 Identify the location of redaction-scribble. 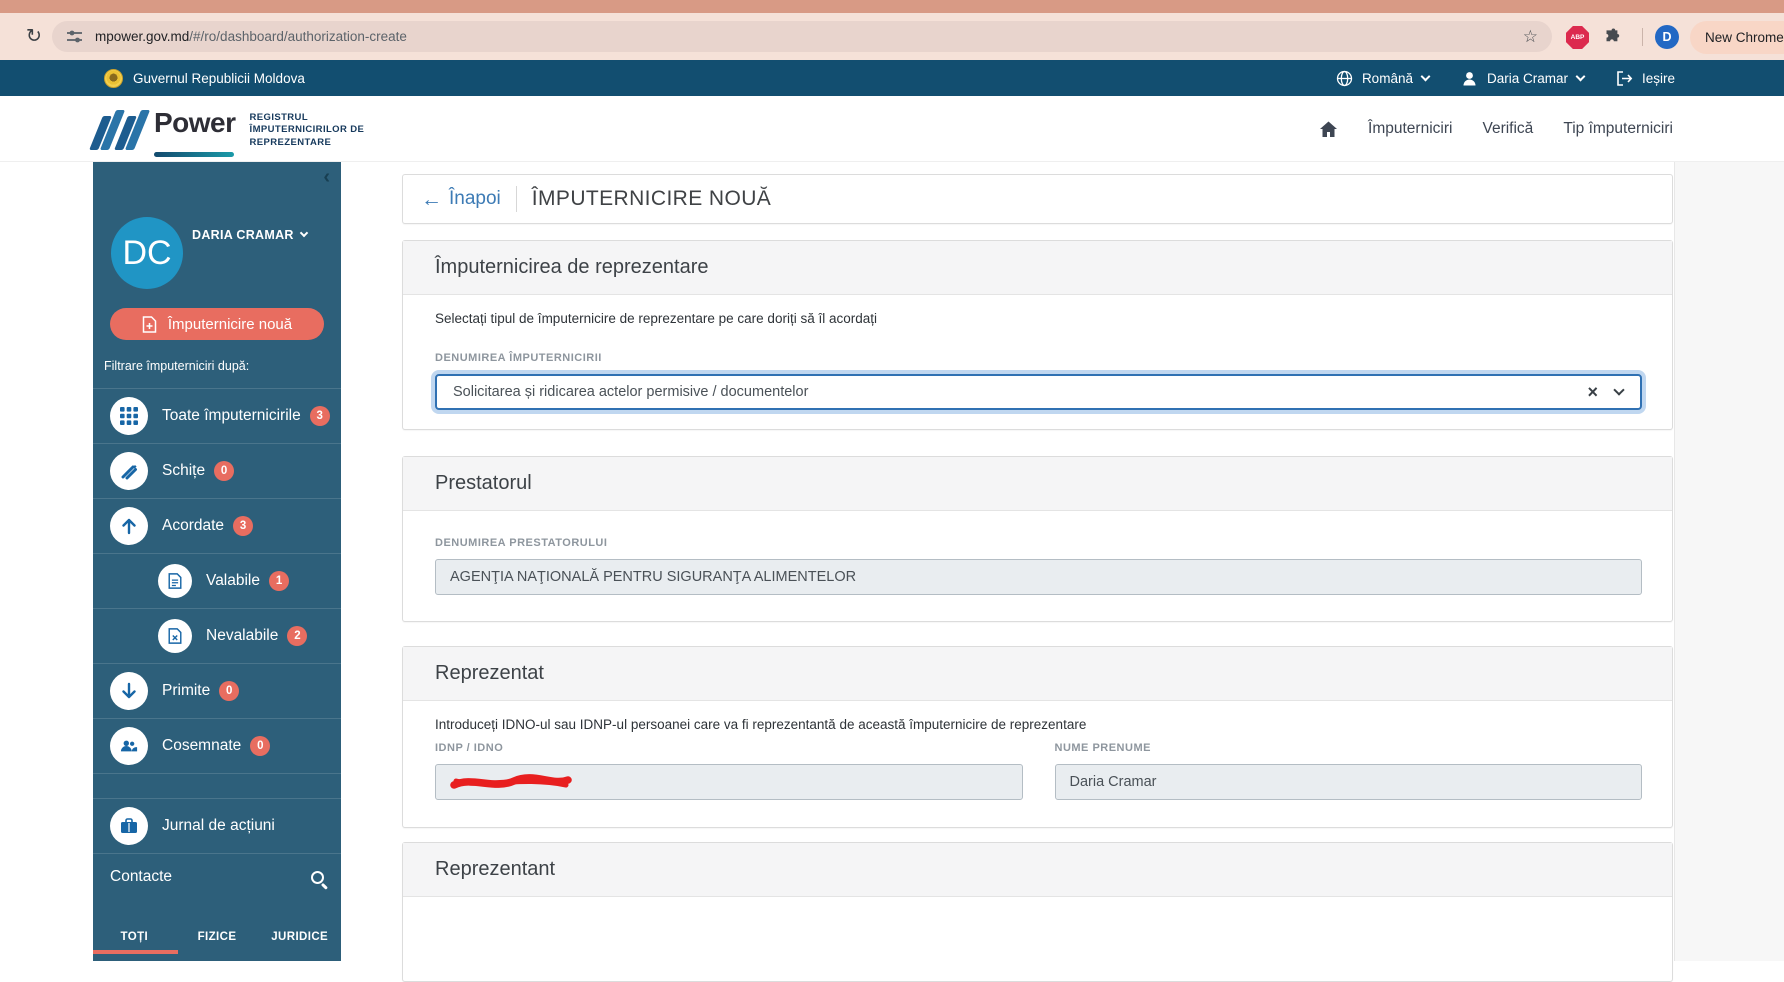
(511, 781).